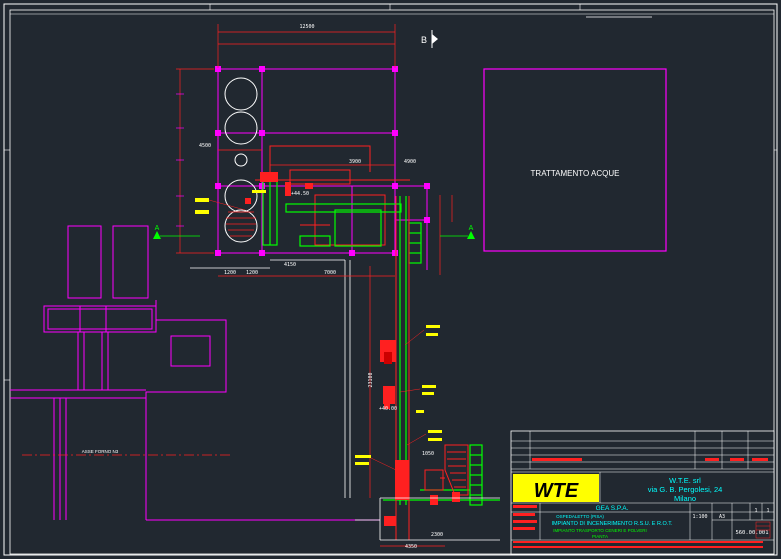  I want to click on equipment-outline-red, so click(332, 195).